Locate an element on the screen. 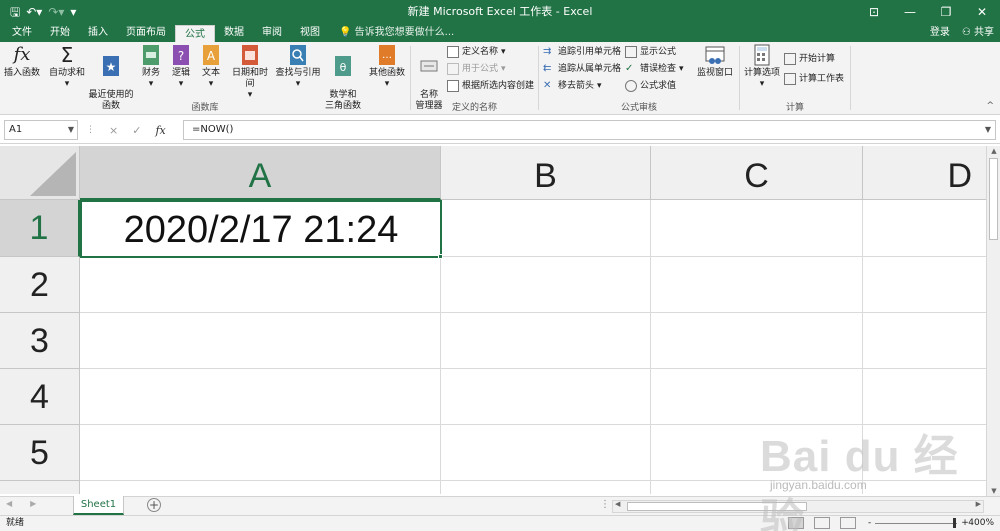  define-name-button: 定义名称 ▾ is located at coordinates (476, 52).